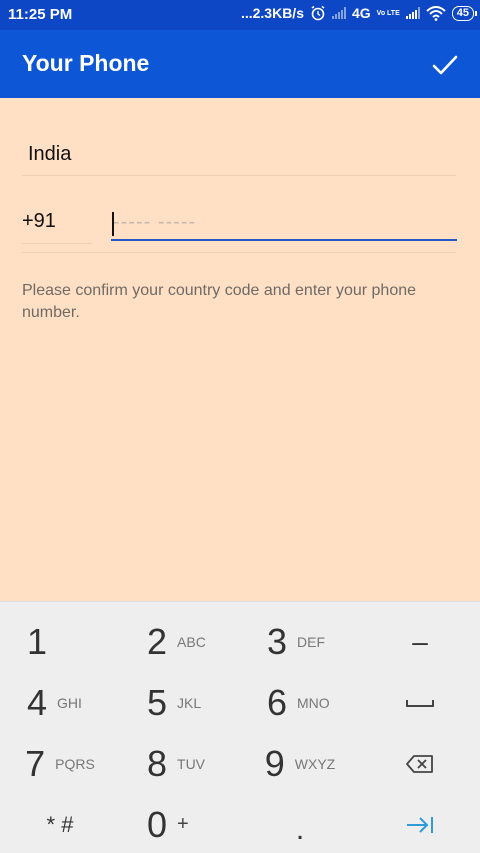  I want to click on phone-number-input, so click(284, 223).